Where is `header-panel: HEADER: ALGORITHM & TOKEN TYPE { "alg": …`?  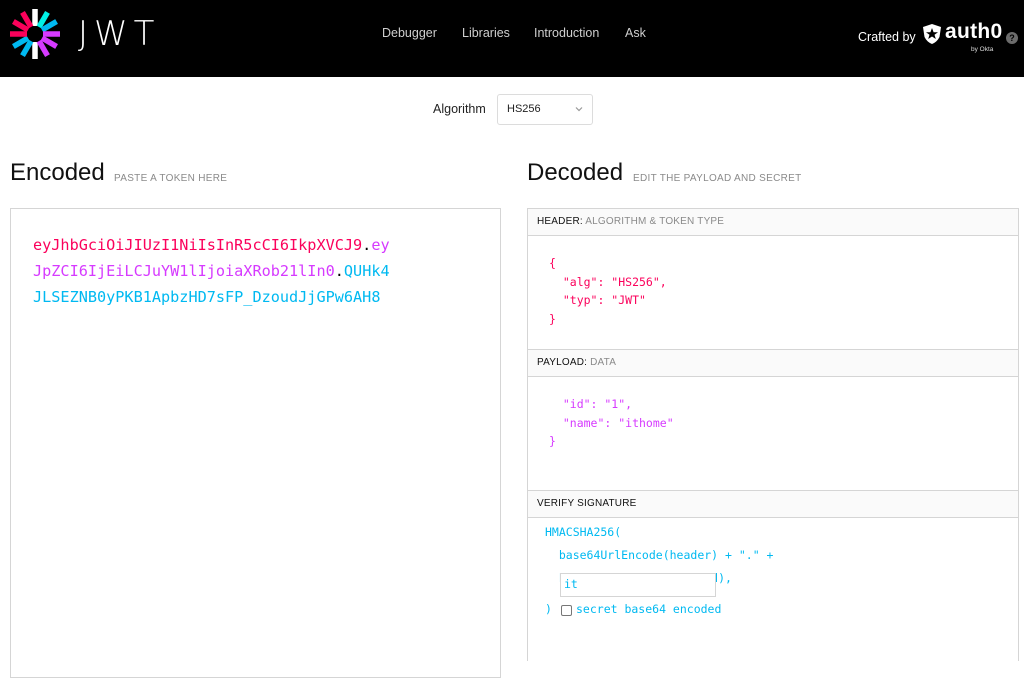 header-panel: HEADER: ALGORITHM & TOKEN TYPE { "alg": … is located at coordinates (773, 279).